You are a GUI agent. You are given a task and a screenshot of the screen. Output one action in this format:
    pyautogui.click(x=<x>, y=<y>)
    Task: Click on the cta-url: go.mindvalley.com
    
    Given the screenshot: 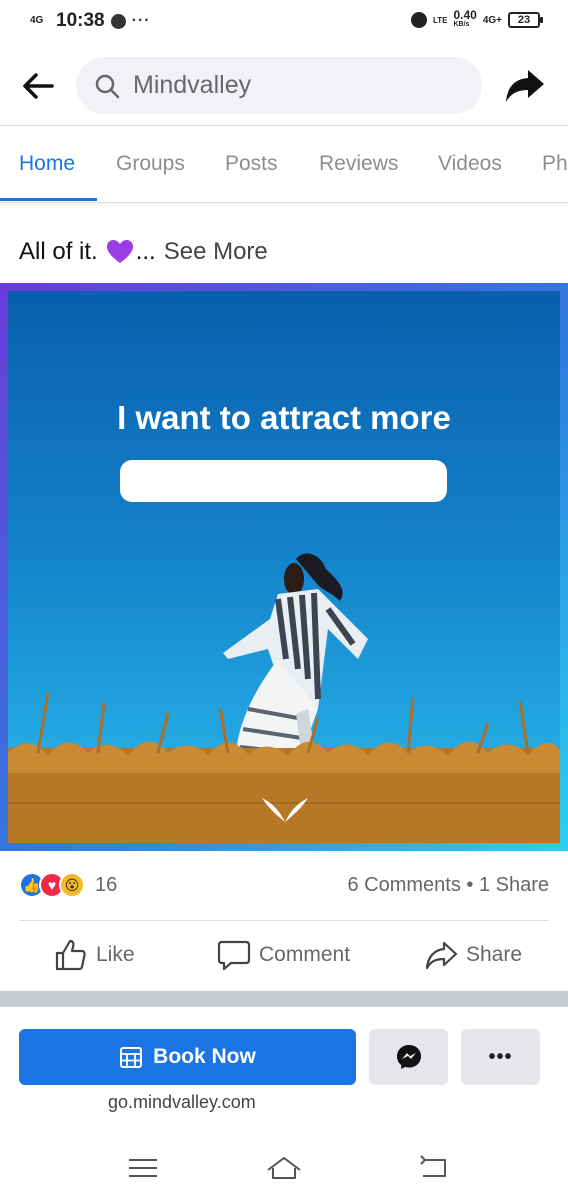 What is the action you would take?
    pyautogui.click(x=182, y=1102)
    